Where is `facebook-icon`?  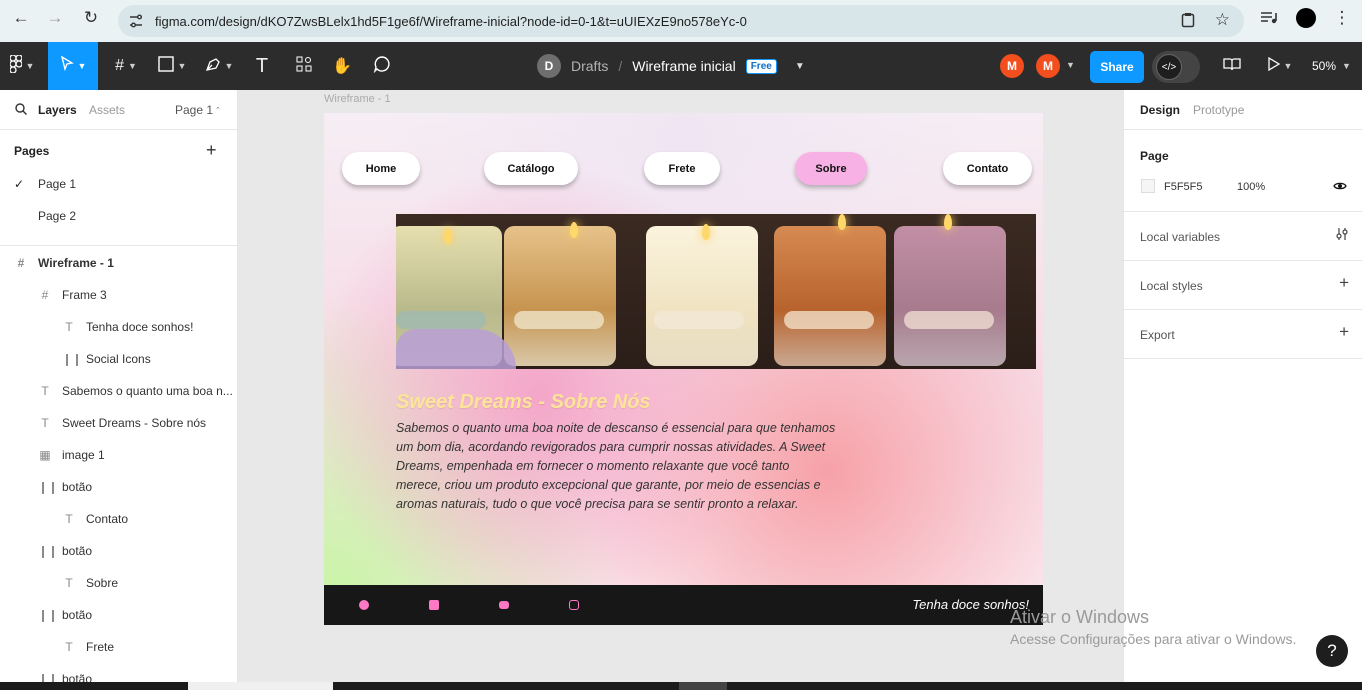
facebook-icon is located at coordinates (364, 605).